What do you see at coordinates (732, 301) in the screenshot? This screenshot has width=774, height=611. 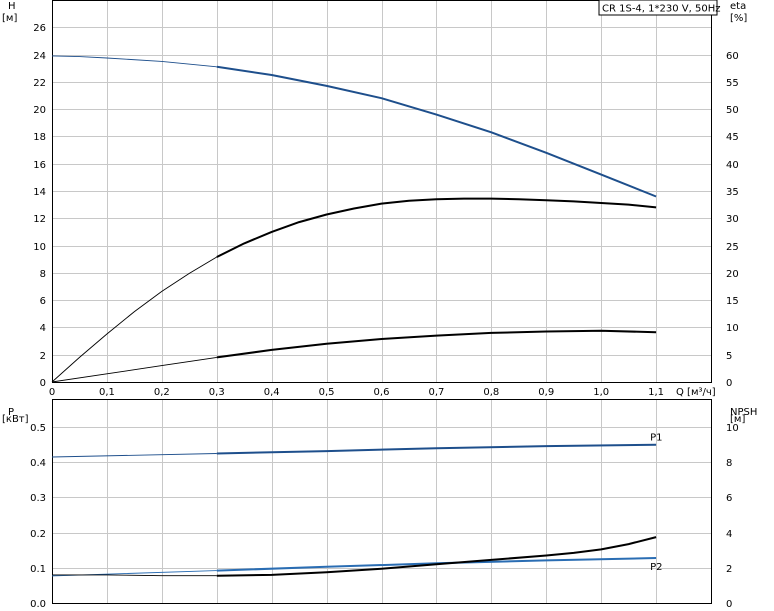 I see `y-right-tick-label: 15` at bounding box center [732, 301].